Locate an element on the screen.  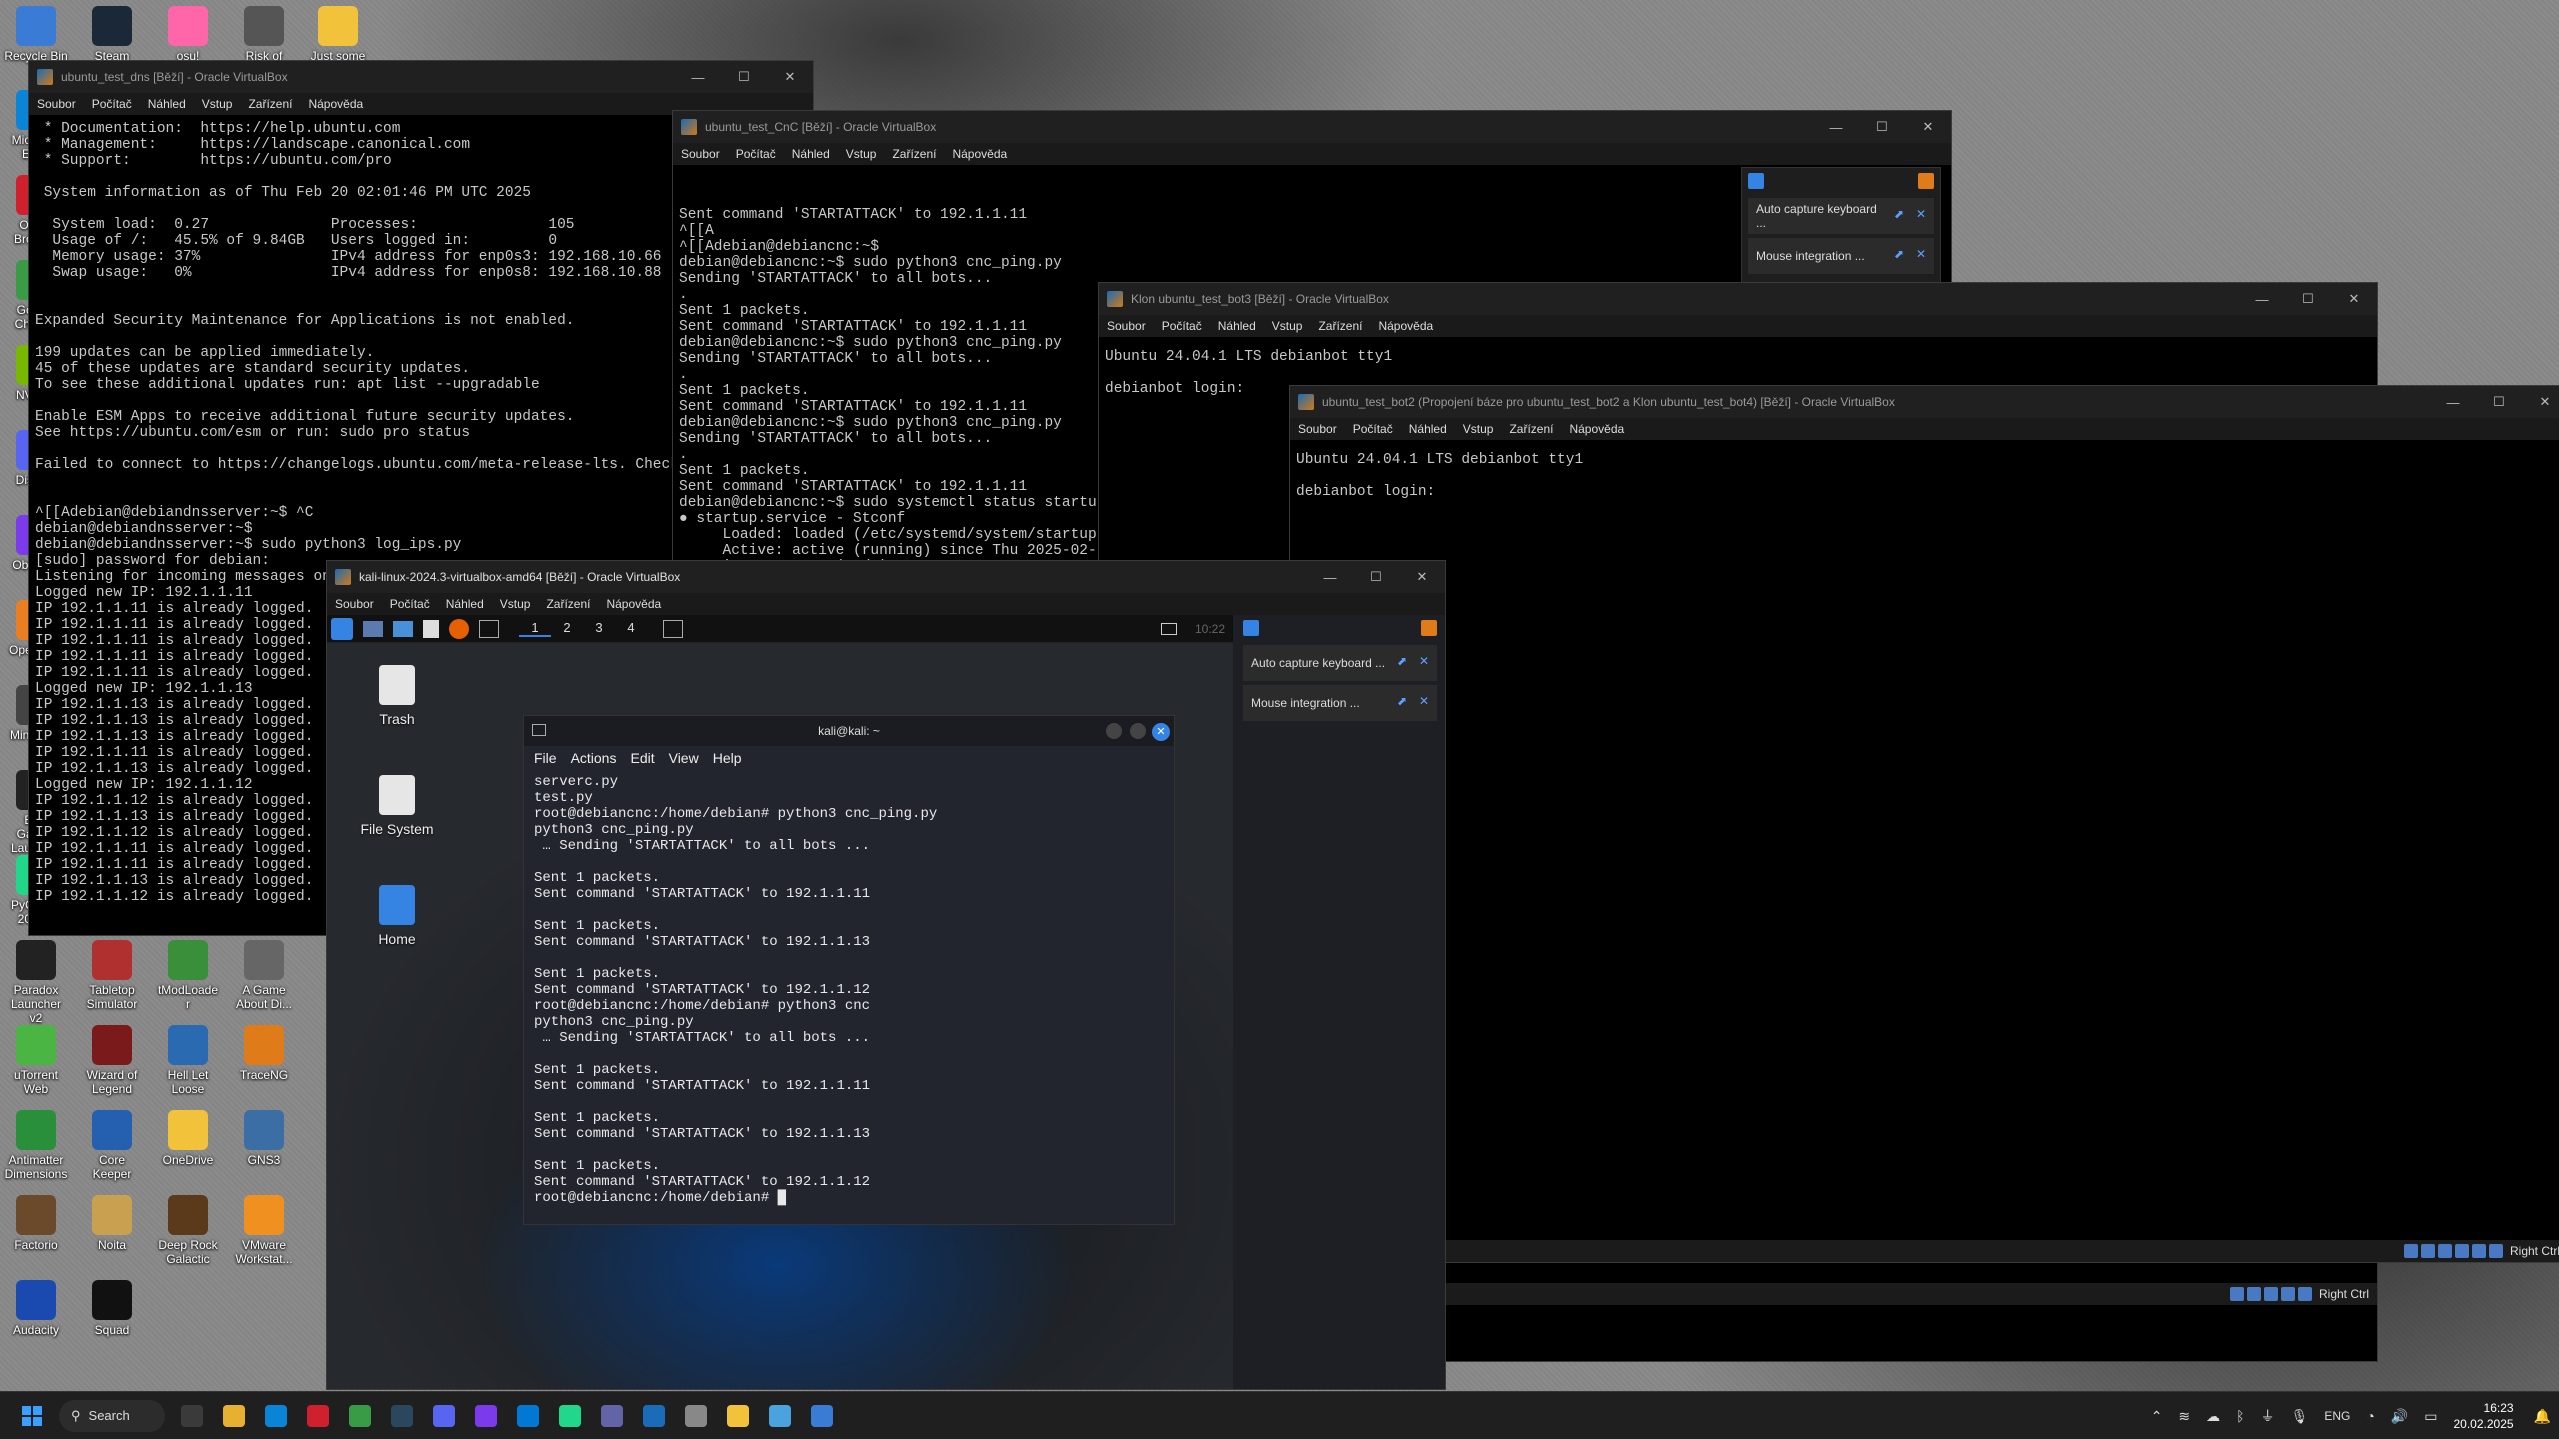
terminal-menu-edit: Edit is located at coordinates (642, 758).